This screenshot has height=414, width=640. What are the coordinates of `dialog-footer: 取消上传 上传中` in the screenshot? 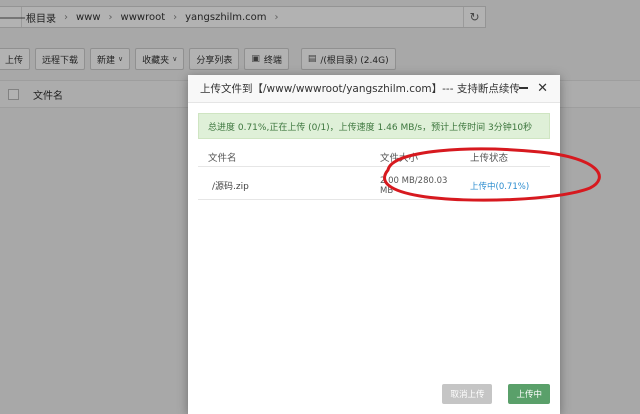 It's located at (496, 394).